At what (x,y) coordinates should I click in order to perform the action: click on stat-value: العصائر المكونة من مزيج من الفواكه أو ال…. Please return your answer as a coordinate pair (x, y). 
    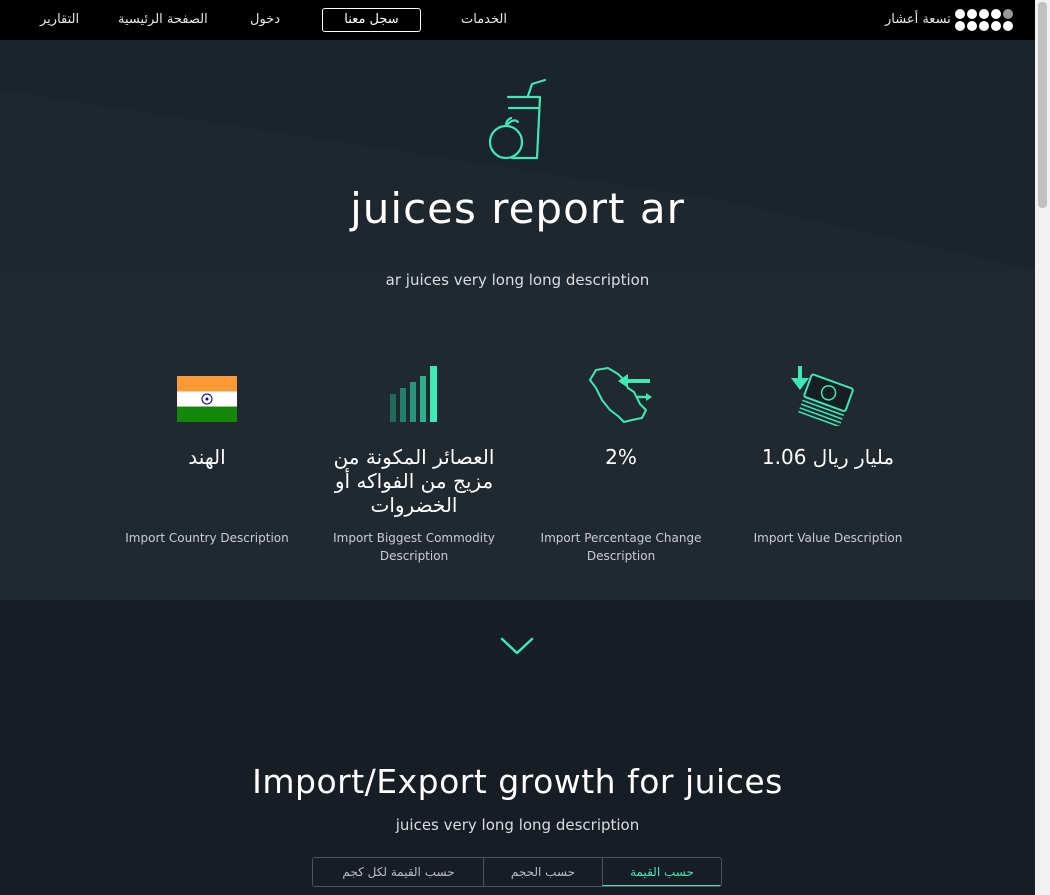
    Looking at the image, I should click on (414, 481).